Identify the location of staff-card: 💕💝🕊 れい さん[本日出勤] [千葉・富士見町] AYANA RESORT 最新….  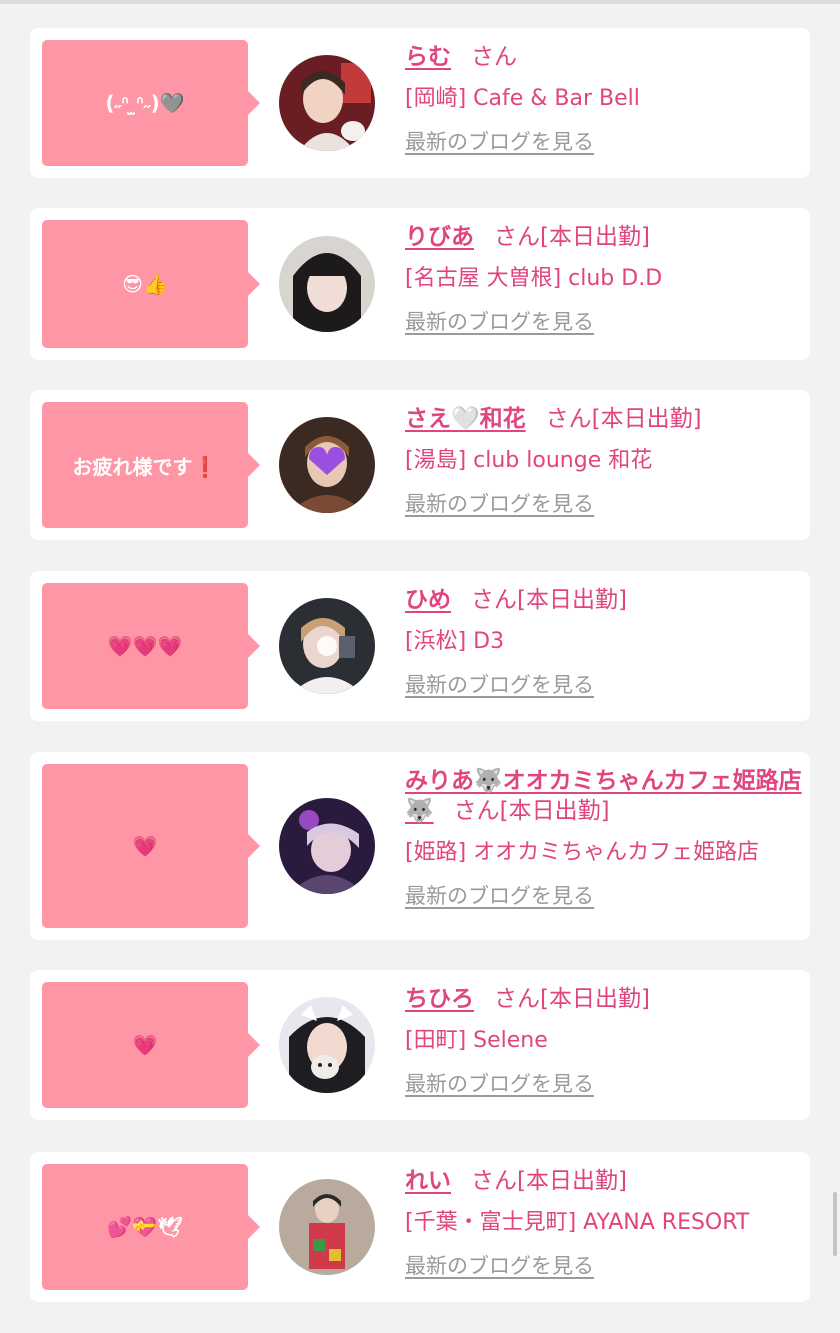
(420, 1227).